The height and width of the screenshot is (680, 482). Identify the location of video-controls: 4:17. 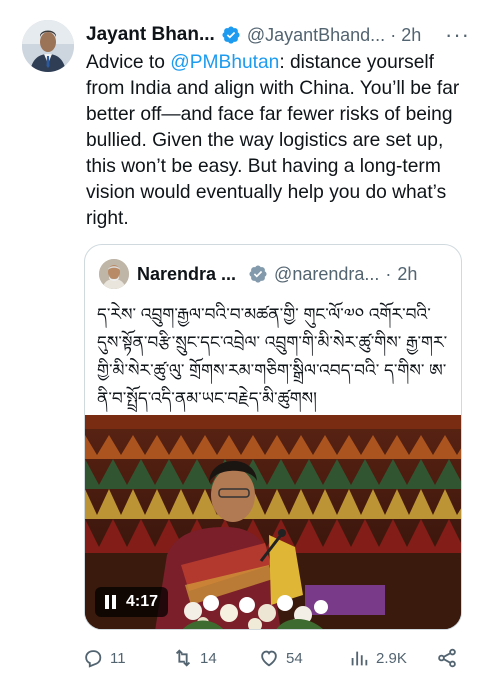
(132, 602).